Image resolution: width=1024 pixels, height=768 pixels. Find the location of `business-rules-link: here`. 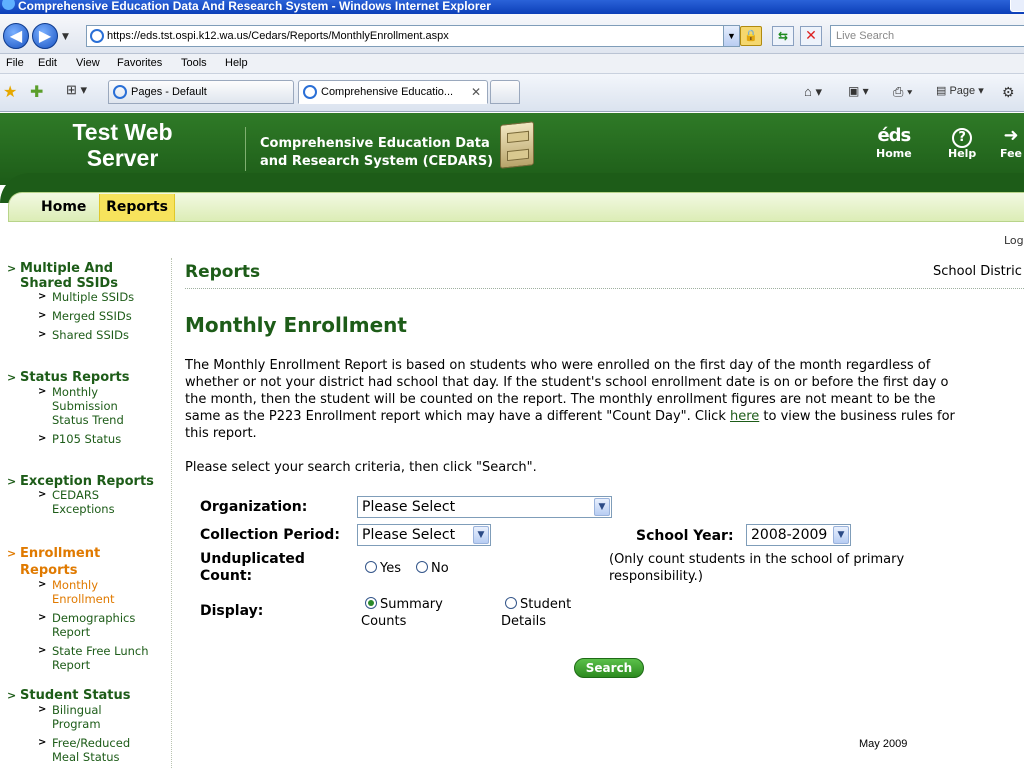

business-rules-link: here is located at coordinates (744, 416).